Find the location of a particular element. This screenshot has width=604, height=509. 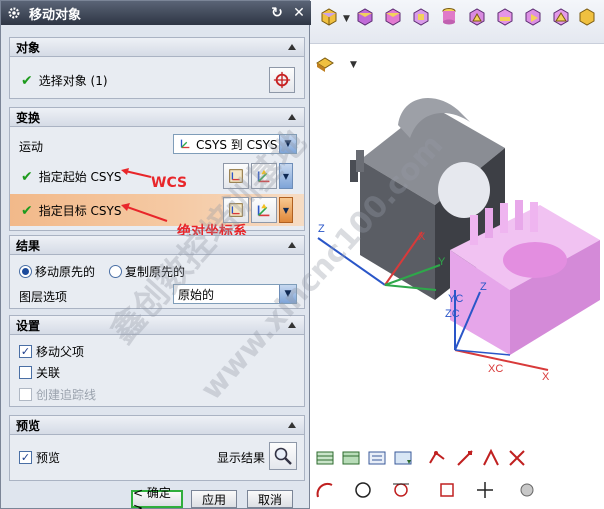

select-object-button is located at coordinates (282, 80).